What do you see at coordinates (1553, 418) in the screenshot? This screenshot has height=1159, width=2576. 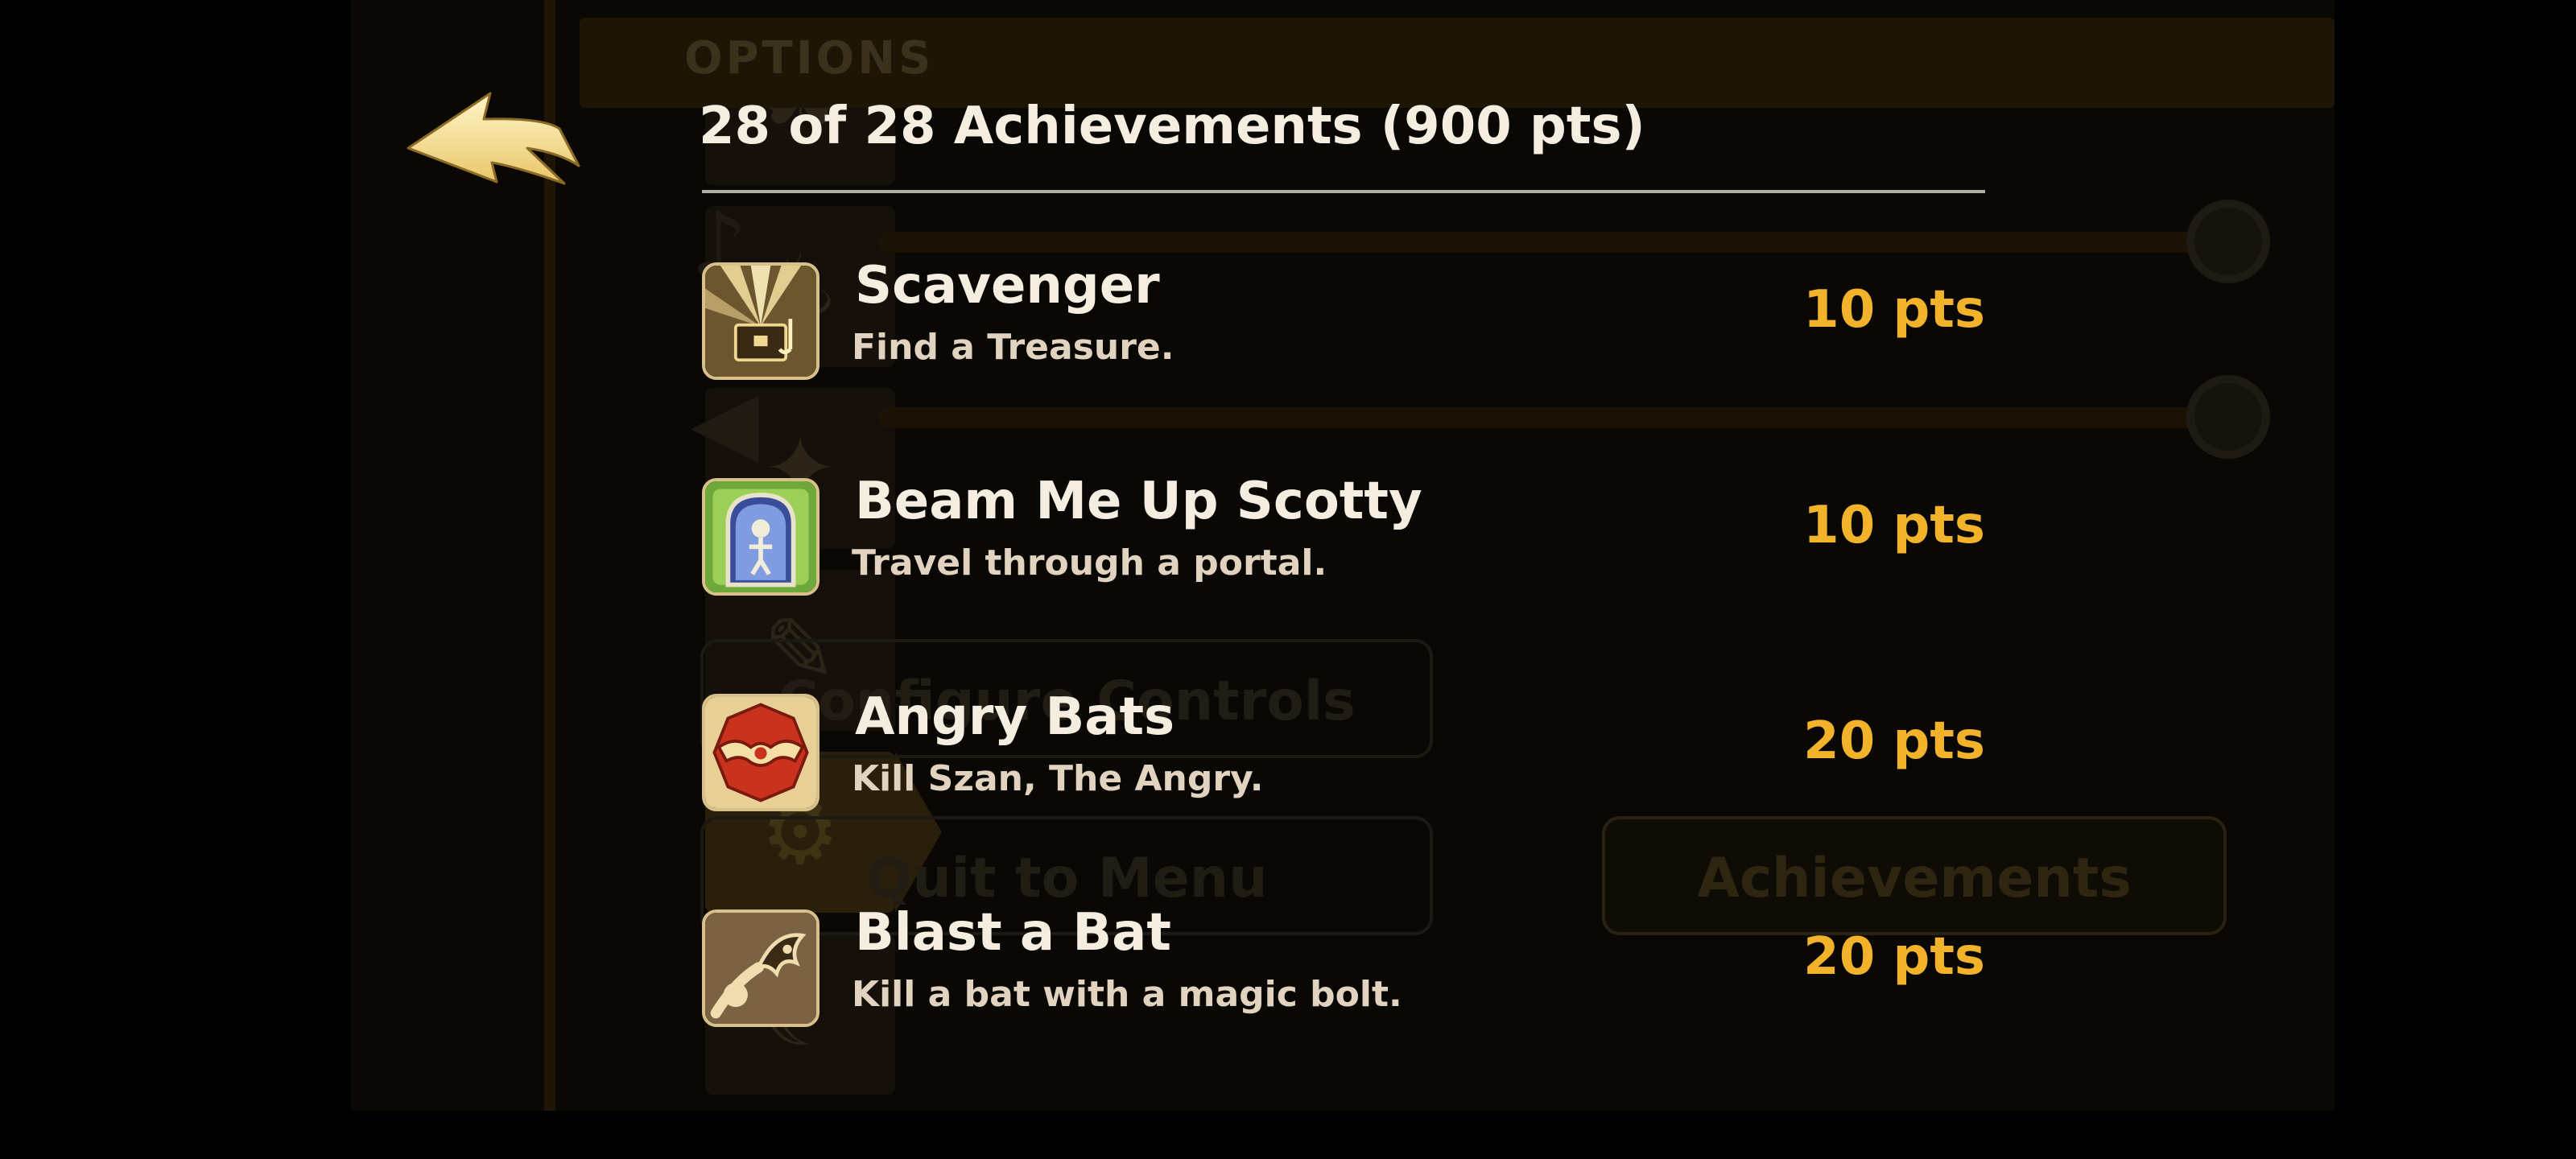 I see `sound-volume-slider` at bounding box center [1553, 418].